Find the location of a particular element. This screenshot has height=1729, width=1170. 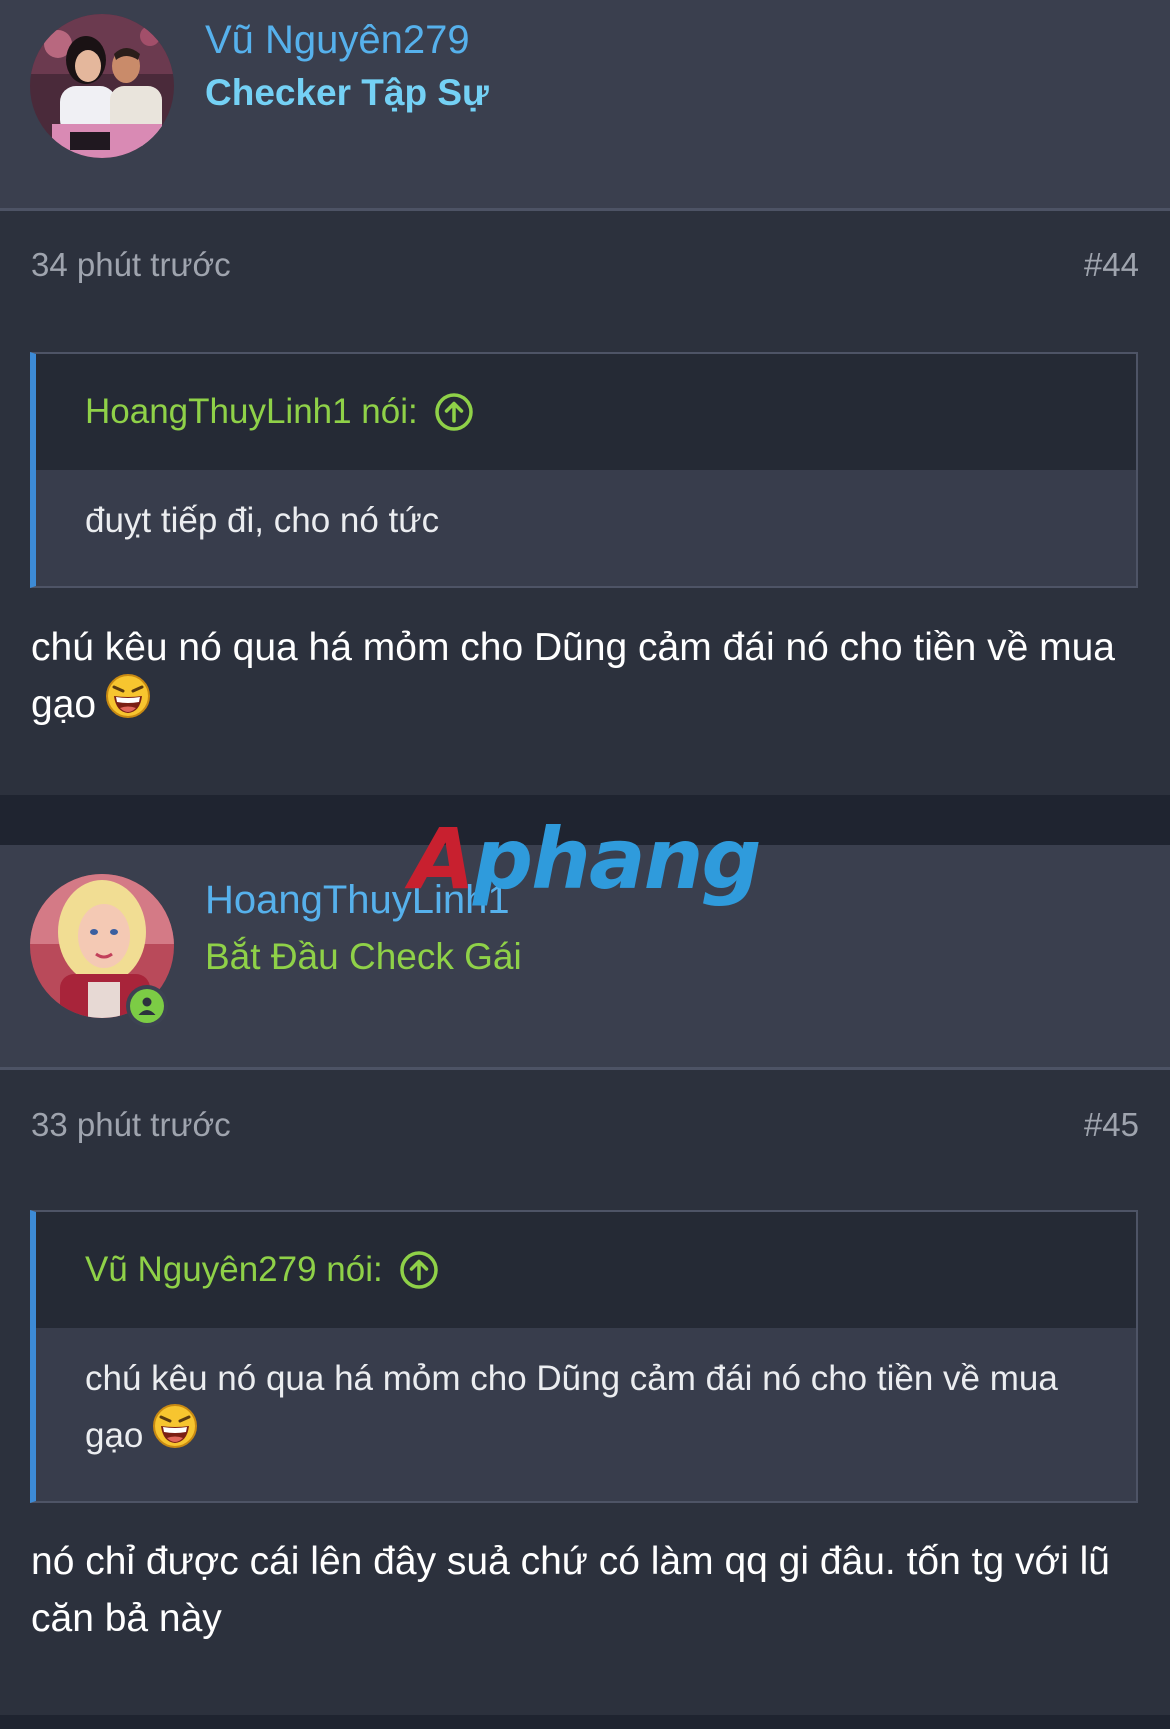

user-rank: Checker Tập Sự is located at coordinates (347, 92).